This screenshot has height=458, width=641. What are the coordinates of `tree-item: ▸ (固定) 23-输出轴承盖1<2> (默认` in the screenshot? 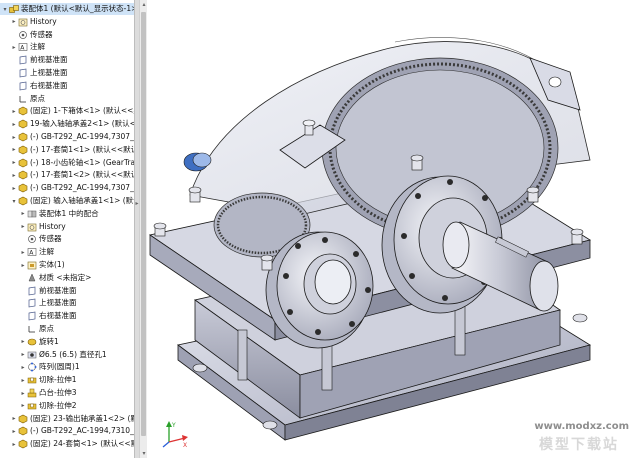 It's located at (67, 419).